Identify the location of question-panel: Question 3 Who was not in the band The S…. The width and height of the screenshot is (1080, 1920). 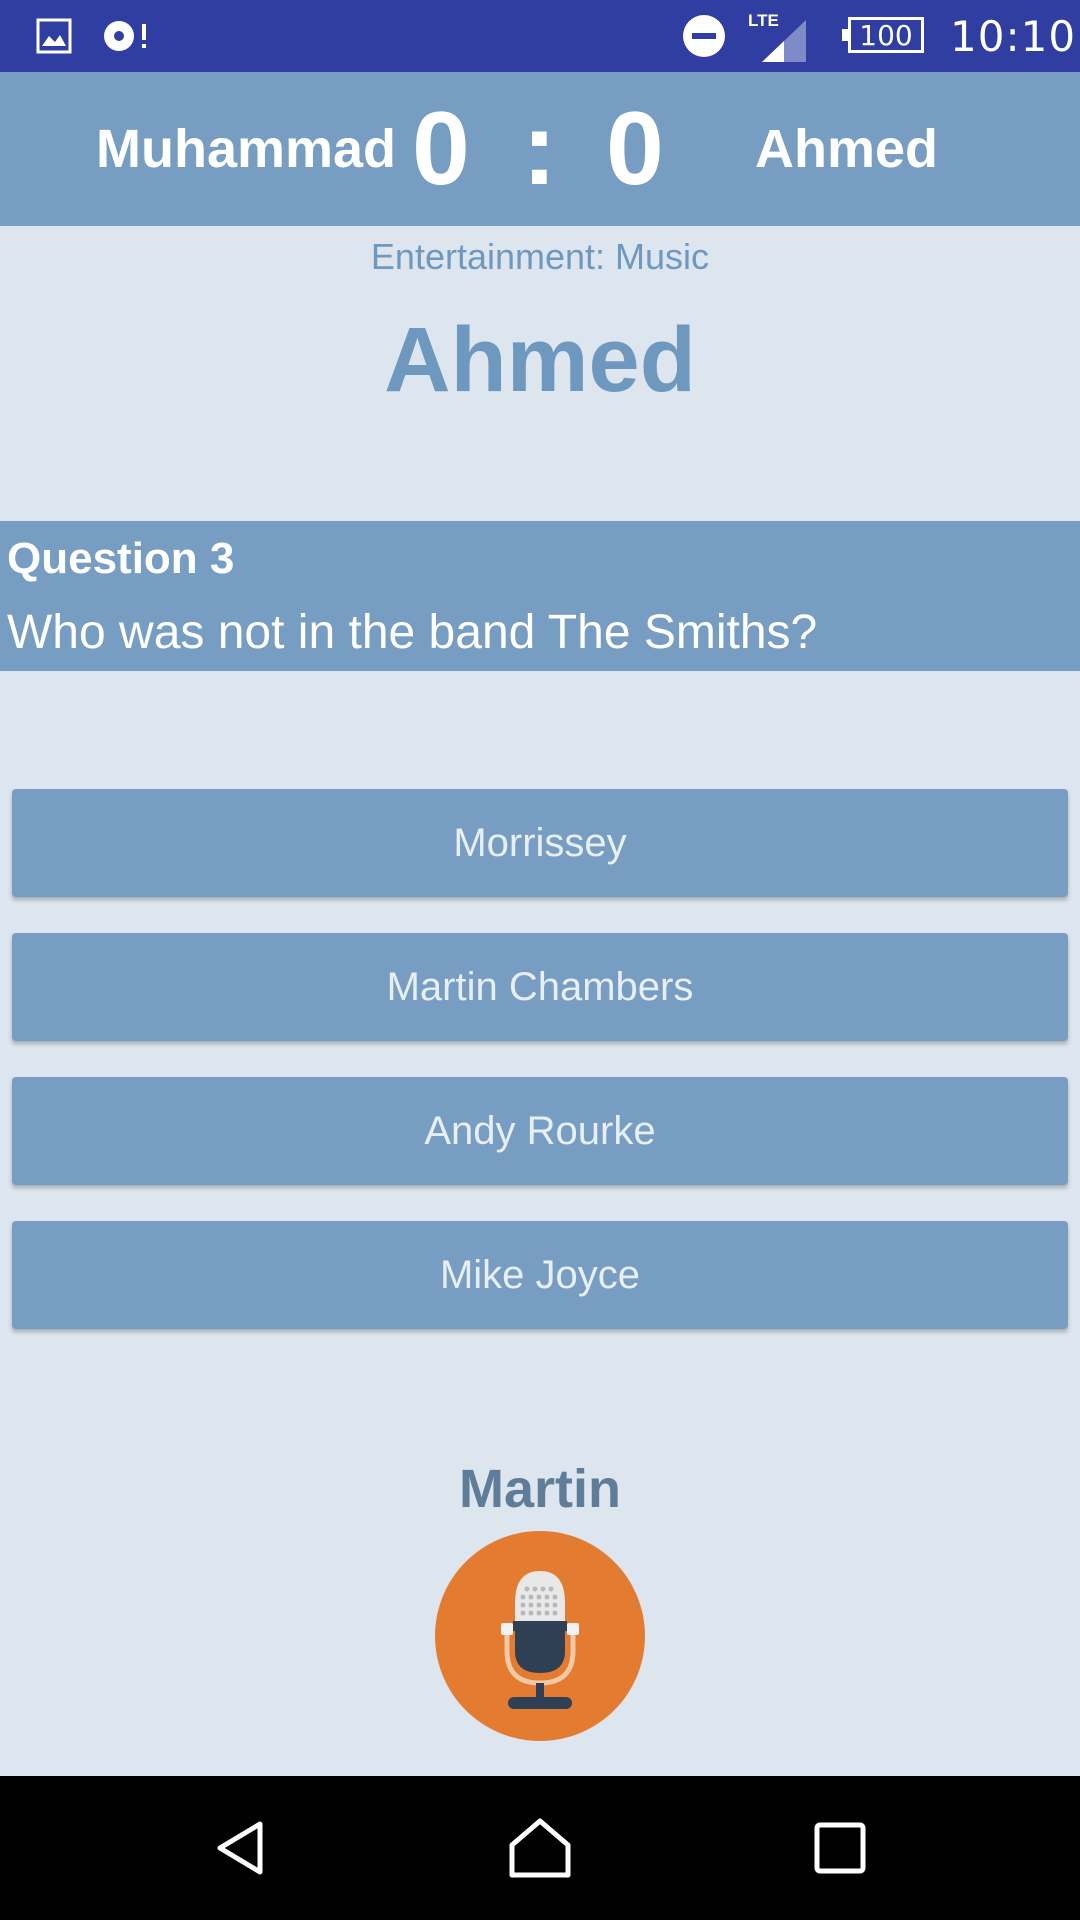
(540, 596).